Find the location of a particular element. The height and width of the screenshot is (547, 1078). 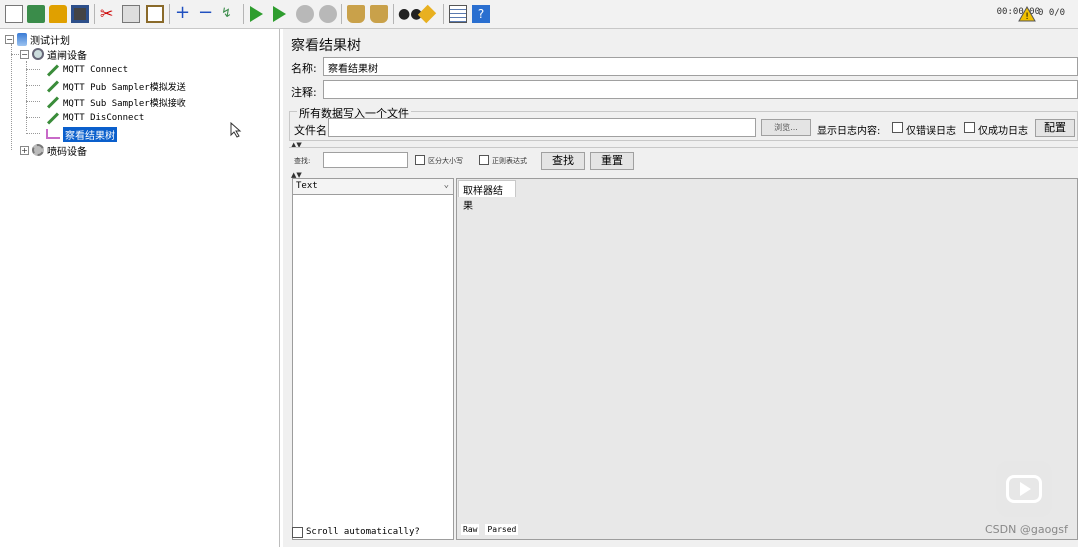

regex-checkbox is located at coordinates (484, 160).